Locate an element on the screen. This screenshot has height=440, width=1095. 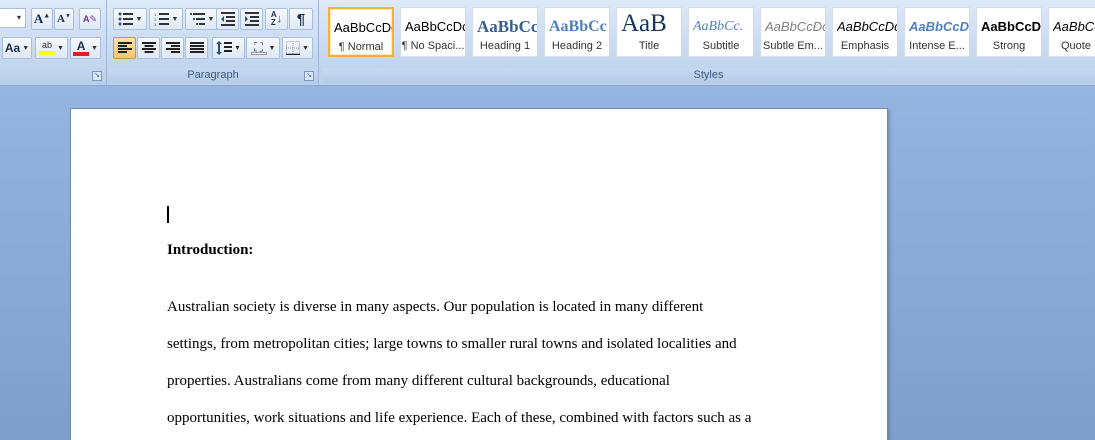
highlighter-icon: ab is located at coordinates (47, 48).